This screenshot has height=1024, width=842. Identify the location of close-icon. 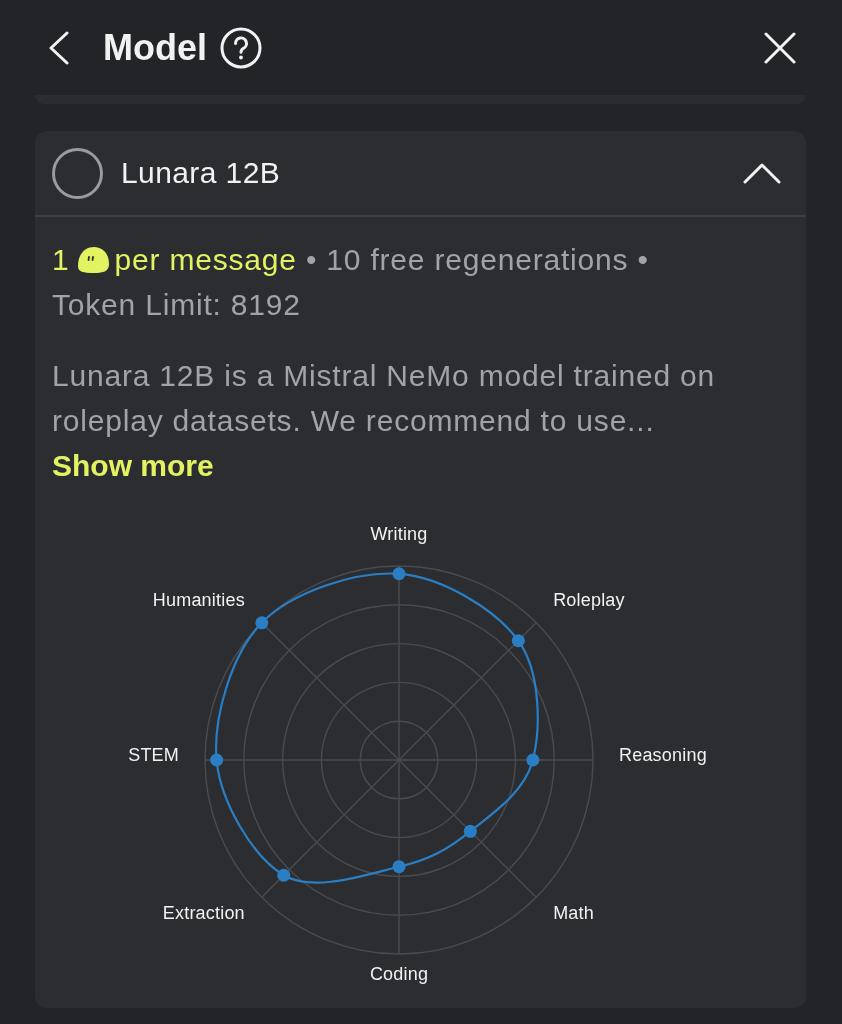
(780, 47).